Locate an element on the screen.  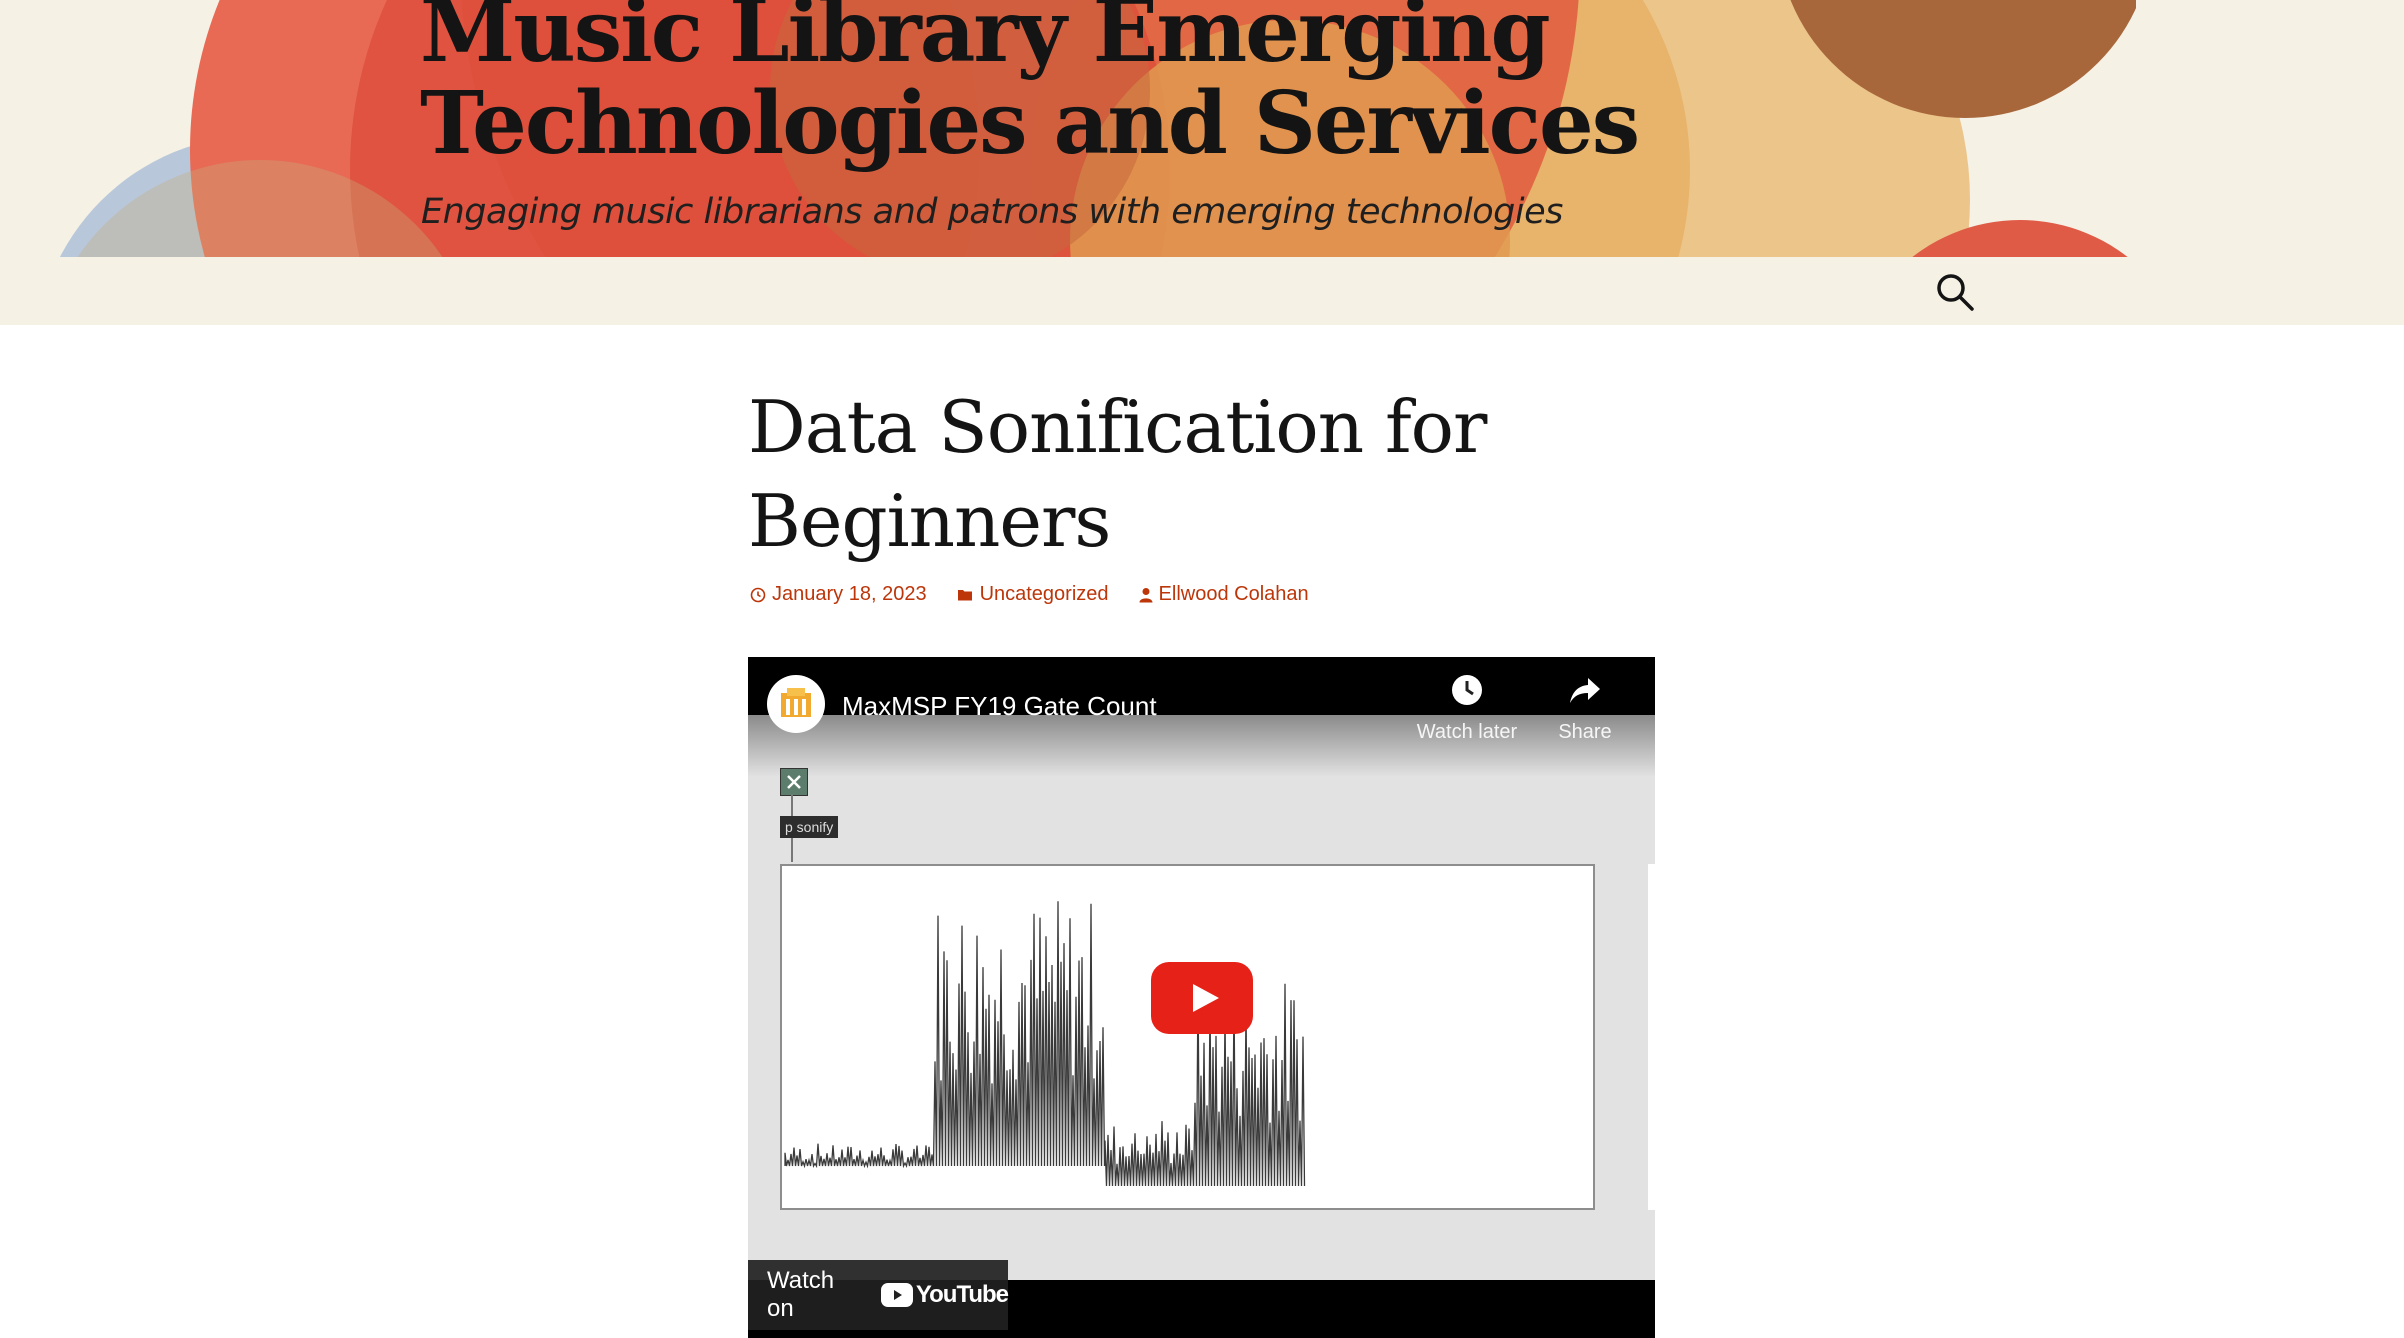
waveform-plot is located at coordinates (1187, 1037).